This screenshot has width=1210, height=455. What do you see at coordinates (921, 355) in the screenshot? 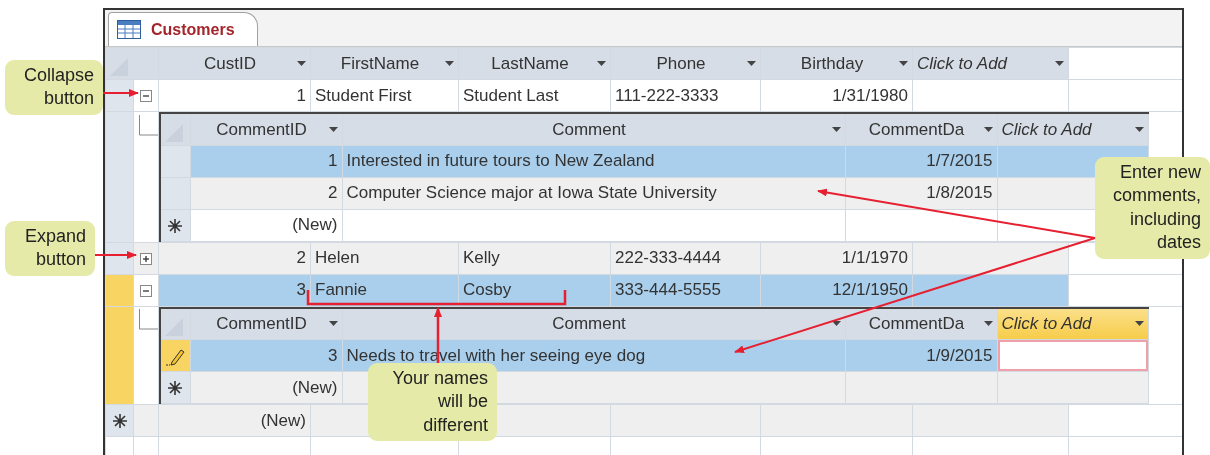
I see `table-cell: 1/9/2015` at bounding box center [921, 355].